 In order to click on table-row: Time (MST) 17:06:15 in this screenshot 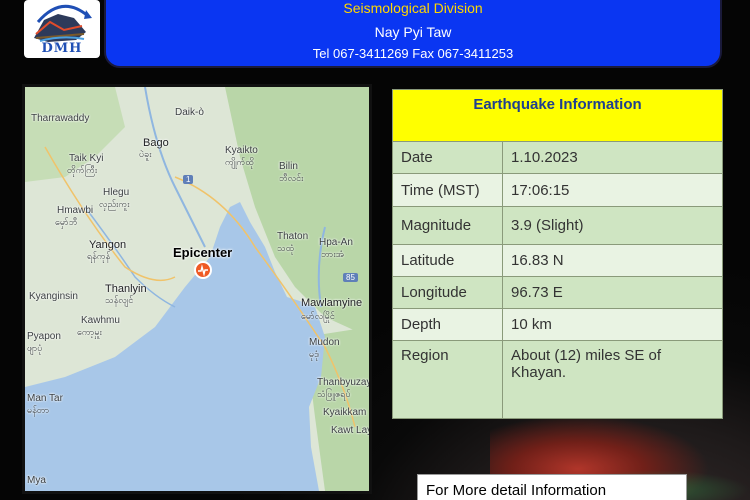, I will do `click(557, 190)`.